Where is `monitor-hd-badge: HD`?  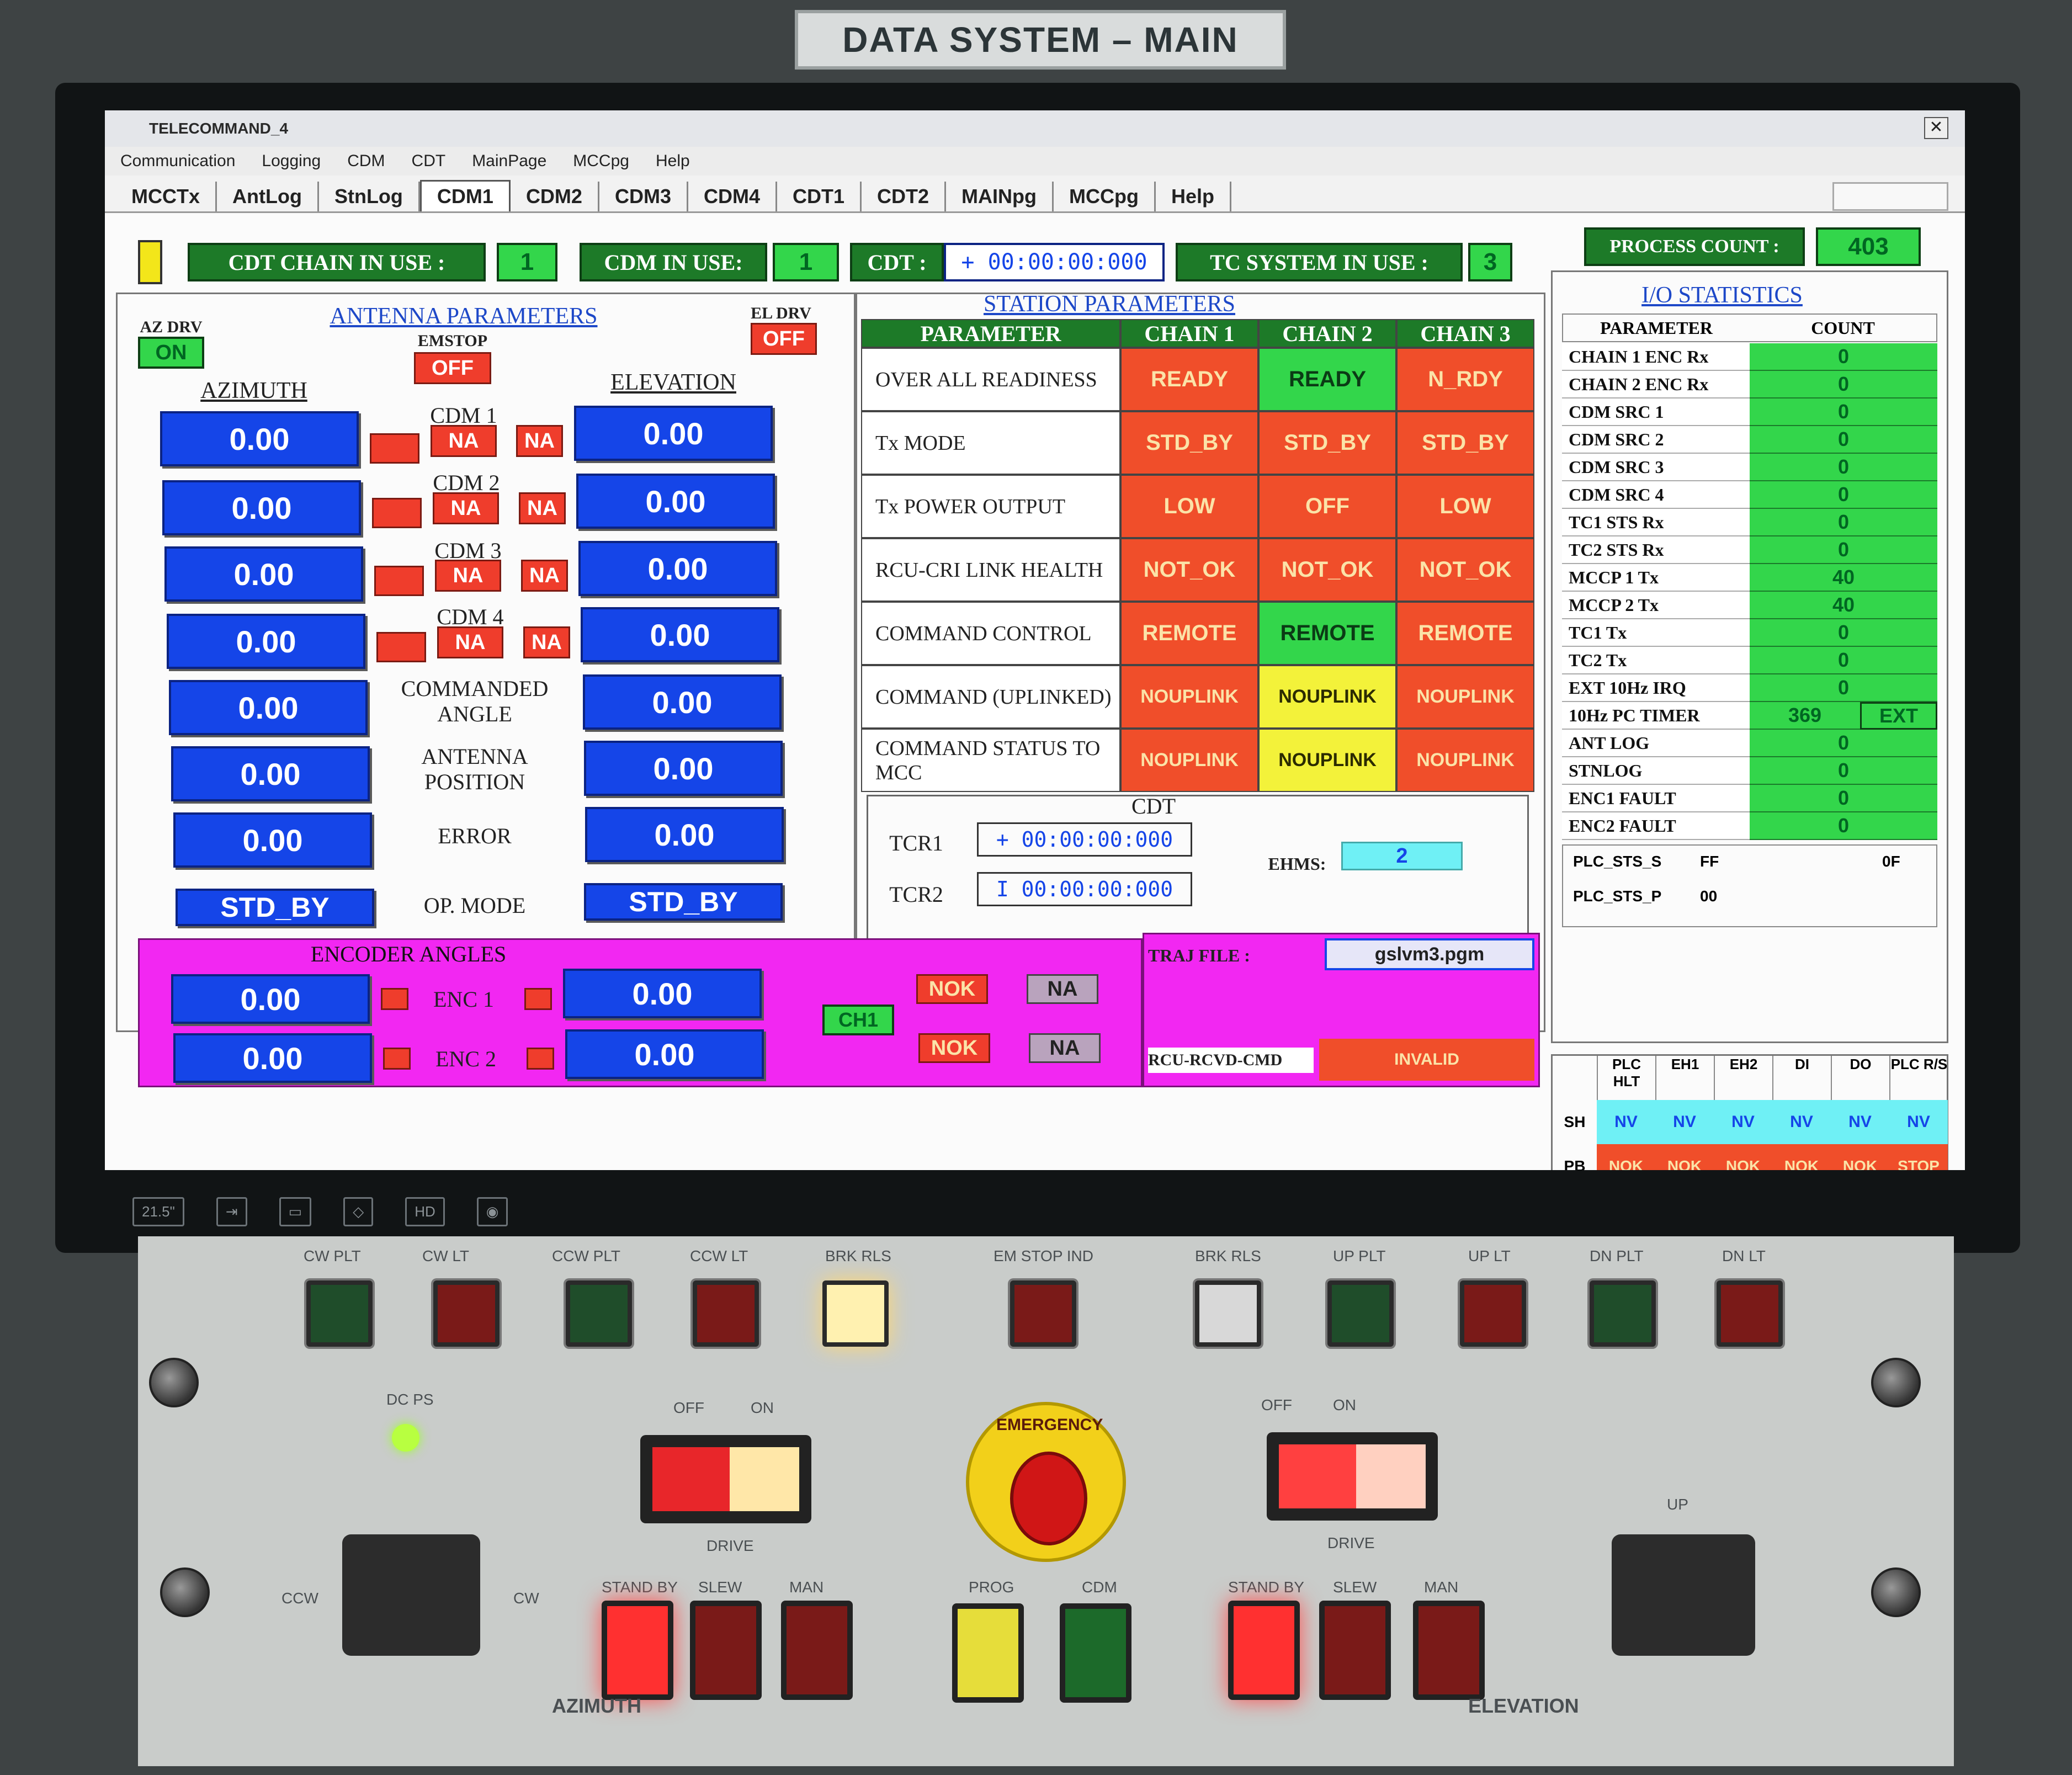 monitor-hd-badge: HD is located at coordinates (425, 1211).